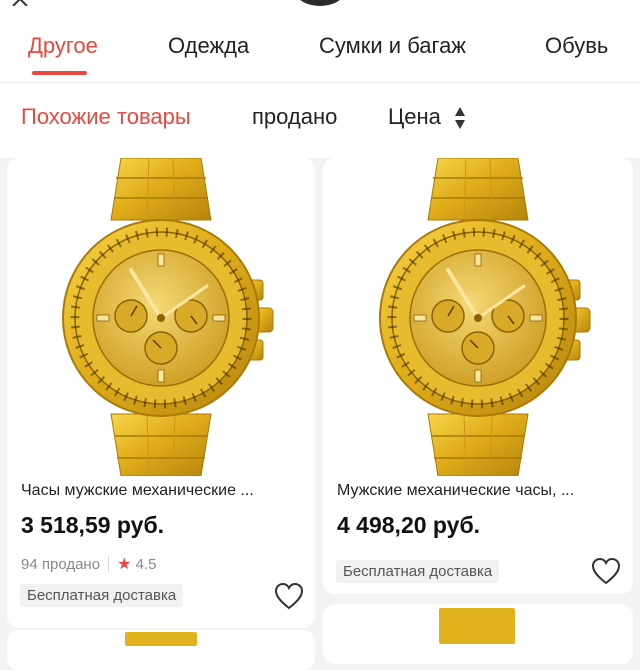  Describe the element at coordinates (294, 117) in the screenshot. I see `sort-sold: продано` at that location.